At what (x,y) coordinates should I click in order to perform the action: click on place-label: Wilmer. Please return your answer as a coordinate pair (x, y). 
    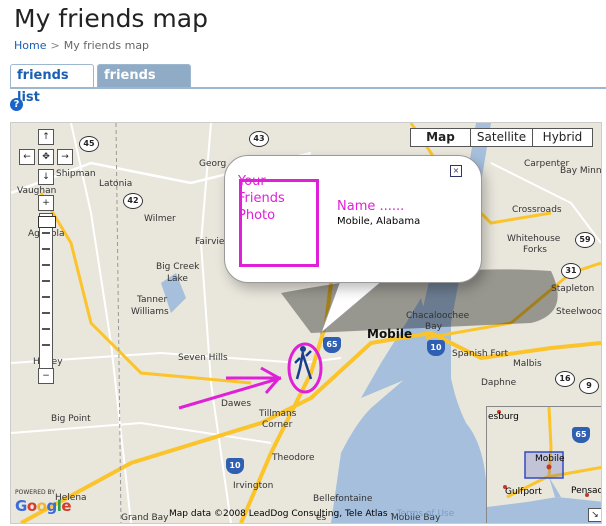
    Looking at the image, I should click on (160, 219).